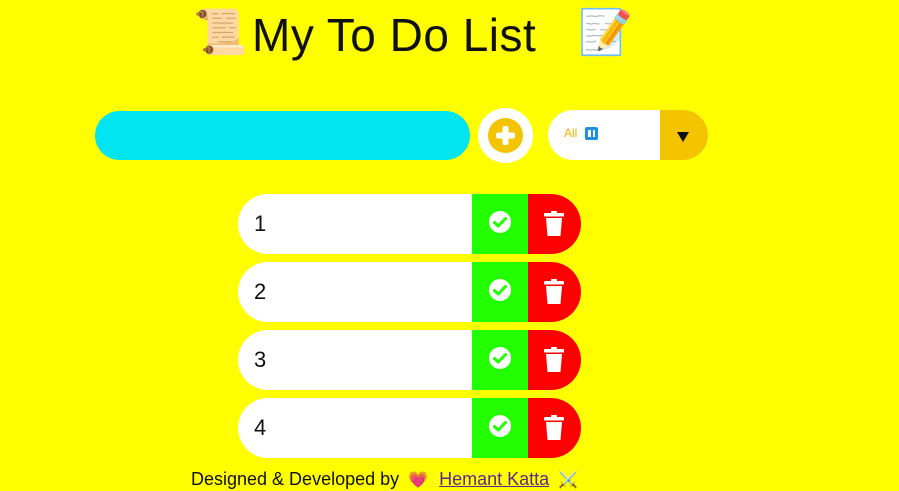 The image size is (899, 491). I want to click on todo-item: 4, so click(409, 428).